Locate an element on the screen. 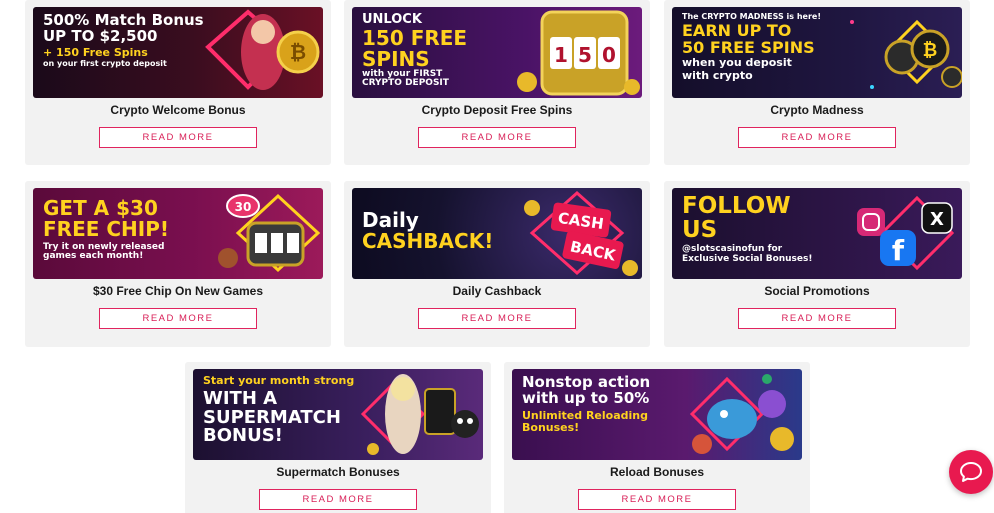 The height and width of the screenshot is (513, 994). chat-bubble-icon is located at coordinates (971, 472).